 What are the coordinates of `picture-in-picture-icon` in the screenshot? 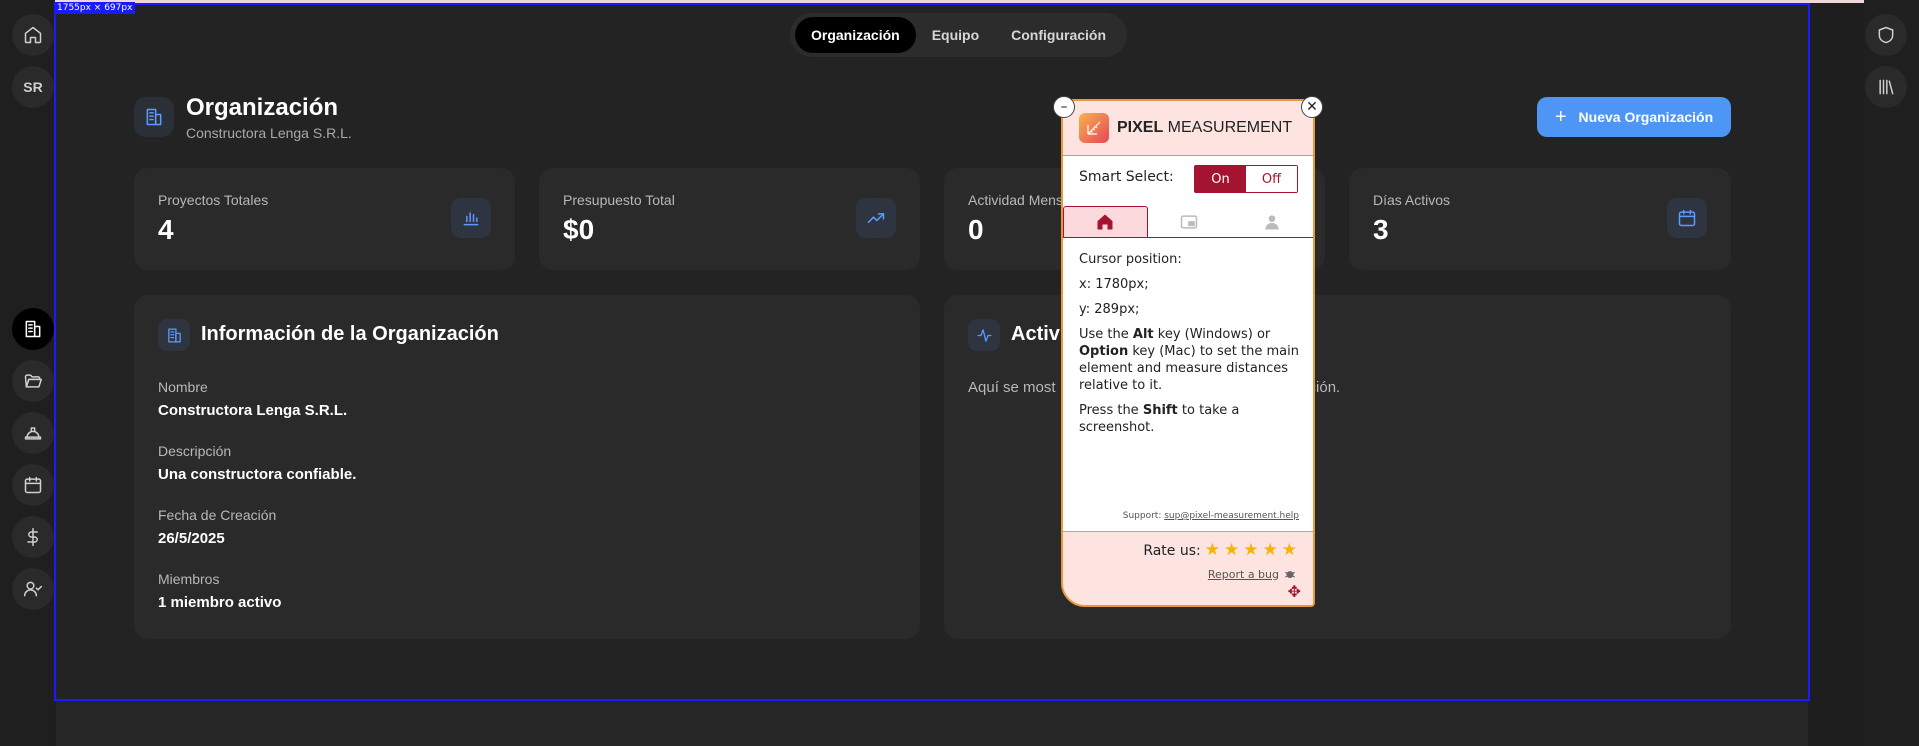 It's located at (1189, 221).